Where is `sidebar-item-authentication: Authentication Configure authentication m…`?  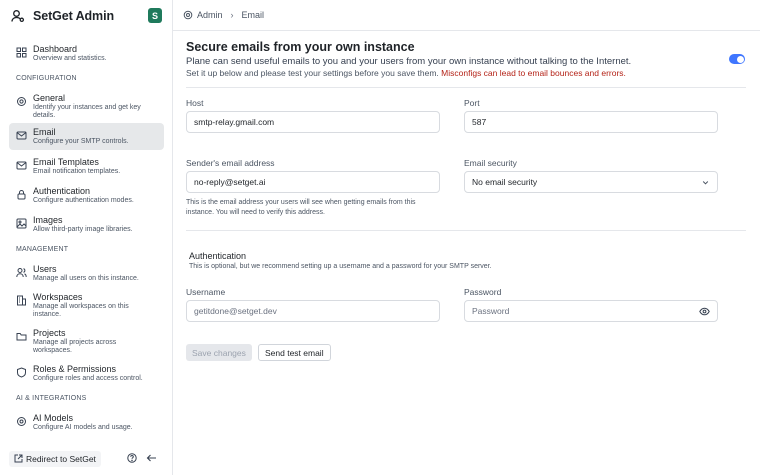
sidebar-item-authentication: Authentication Configure authentication m… is located at coordinates (86, 195).